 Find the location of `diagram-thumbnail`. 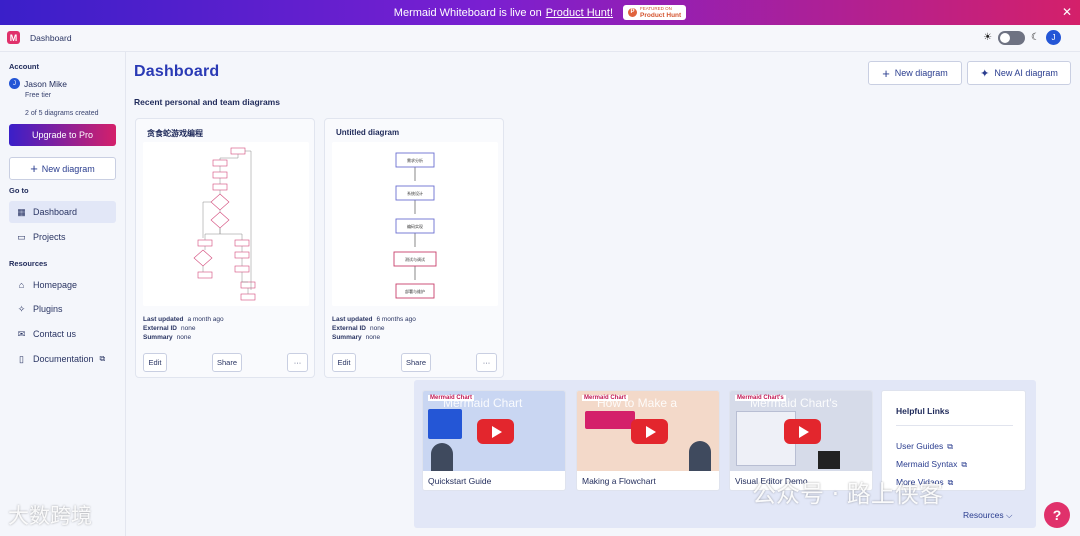

diagram-thumbnail is located at coordinates (226, 224).